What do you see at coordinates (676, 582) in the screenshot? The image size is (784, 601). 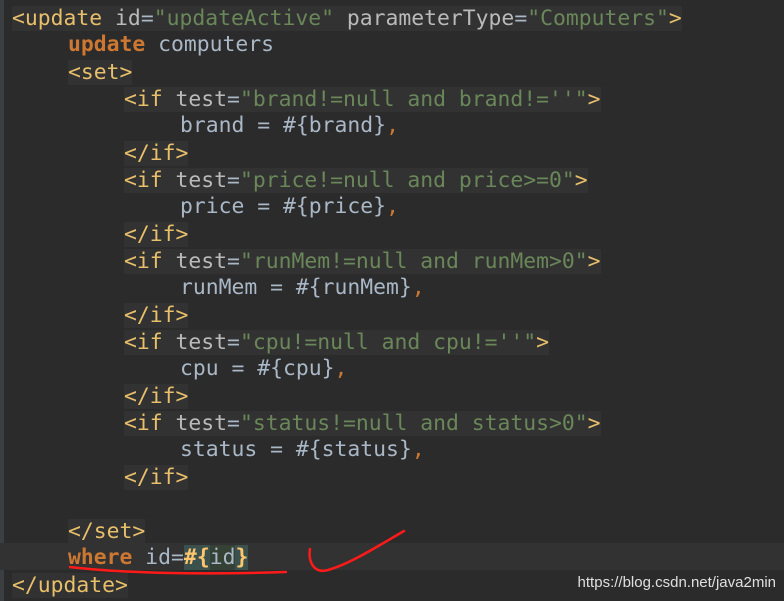 I see `watermark-url: https://blog.csdn.net/java2min` at bounding box center [676, 582].